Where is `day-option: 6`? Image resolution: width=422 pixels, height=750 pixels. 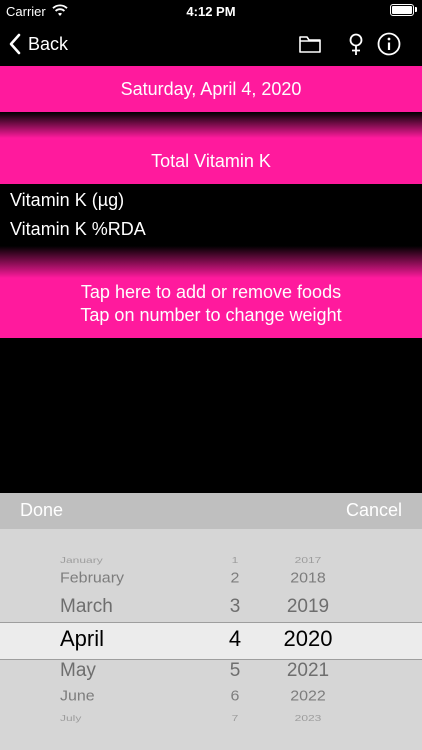
day-option: 6 is located at coordinates (235, 697).